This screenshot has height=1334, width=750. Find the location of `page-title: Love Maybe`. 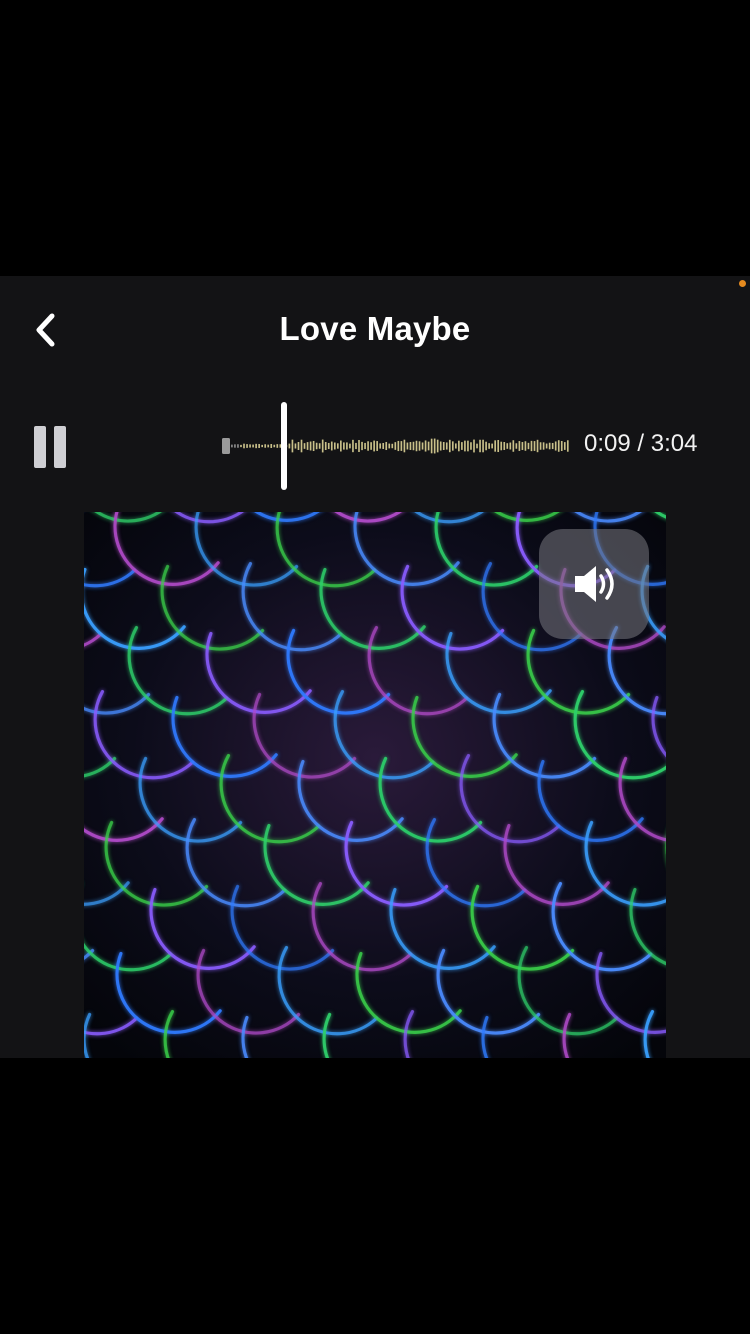

page-title: Love Maybe is located at coordinates (375, 328).